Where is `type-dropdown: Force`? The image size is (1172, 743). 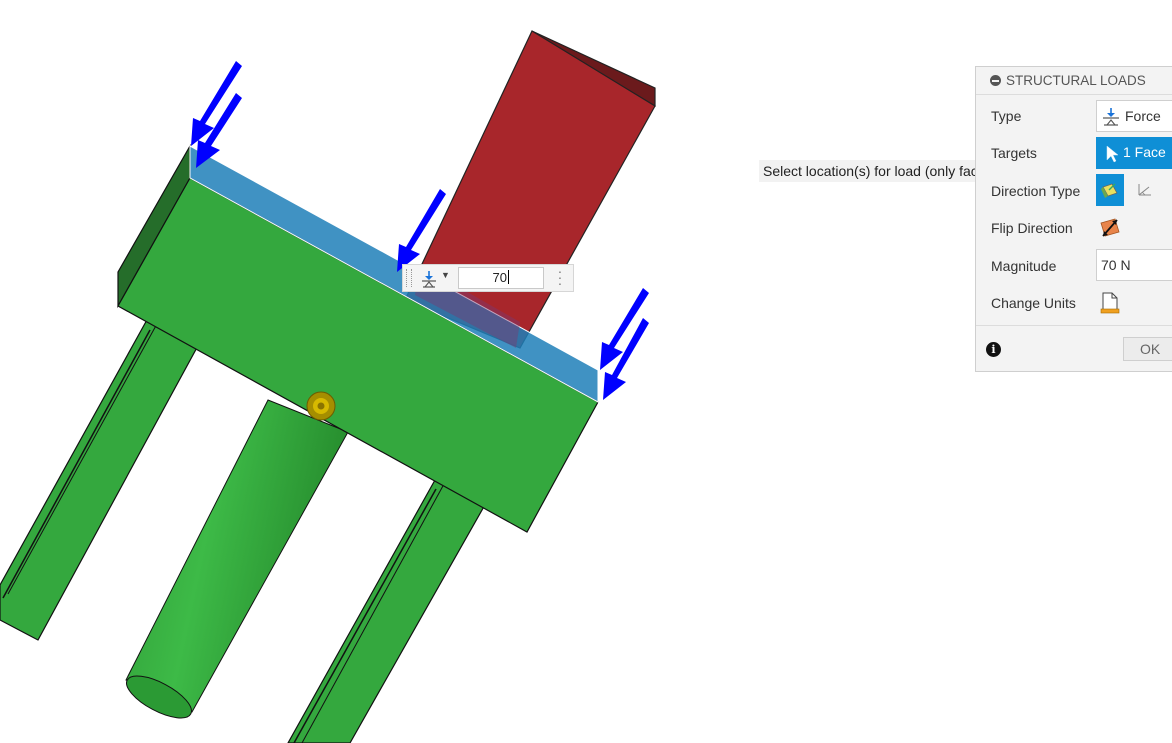 type-dropdown: Force is located at coordinates (1134, 116).